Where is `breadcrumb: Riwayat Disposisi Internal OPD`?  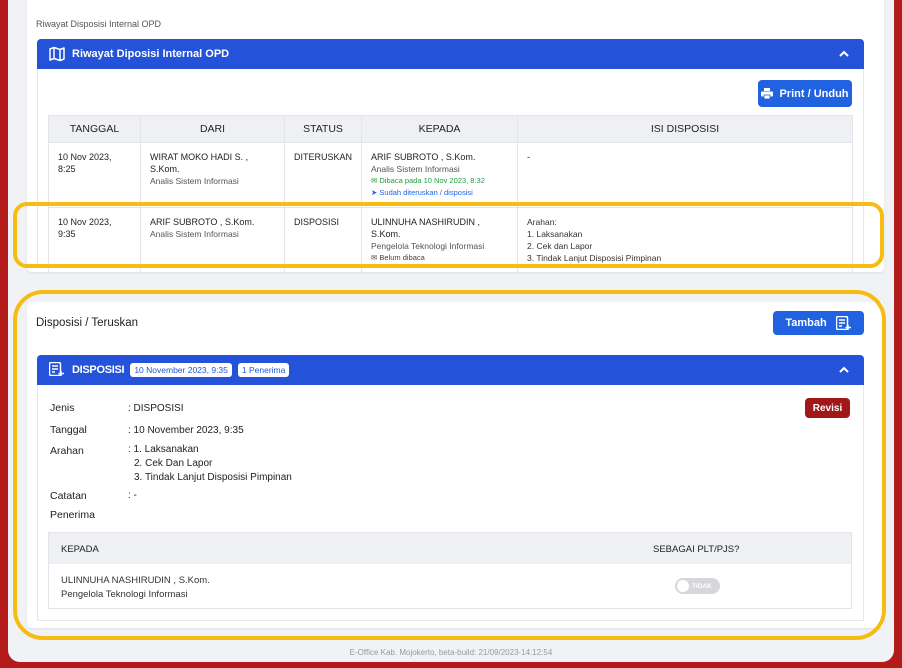 breadcrumb: Riwayat Disposisi Internal OPD is located at coordinates (99, 24).